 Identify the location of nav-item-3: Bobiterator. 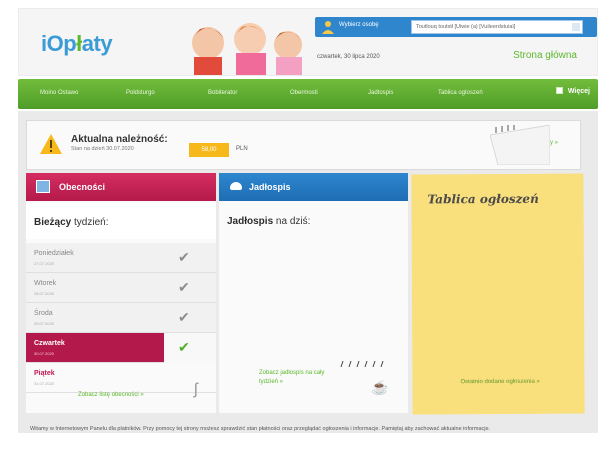
(222, 93).